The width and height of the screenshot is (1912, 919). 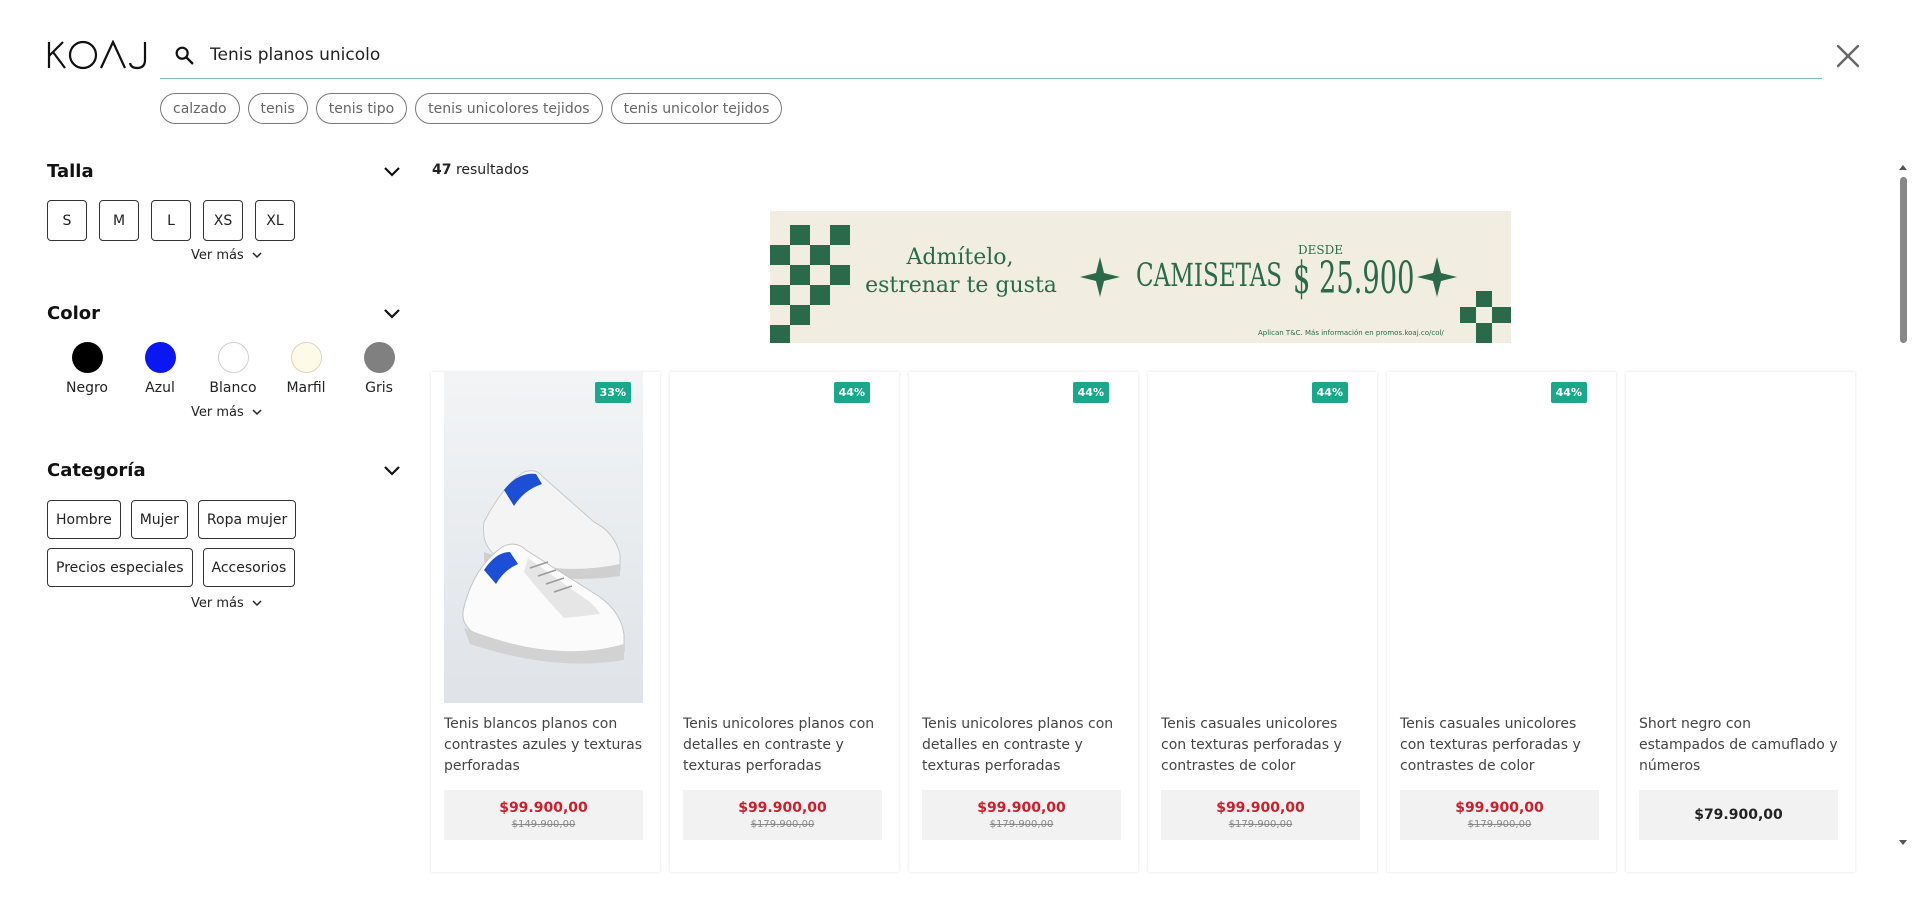 I want to click on category-ver-mas-link: Ver más, so click(x=226, y=603).